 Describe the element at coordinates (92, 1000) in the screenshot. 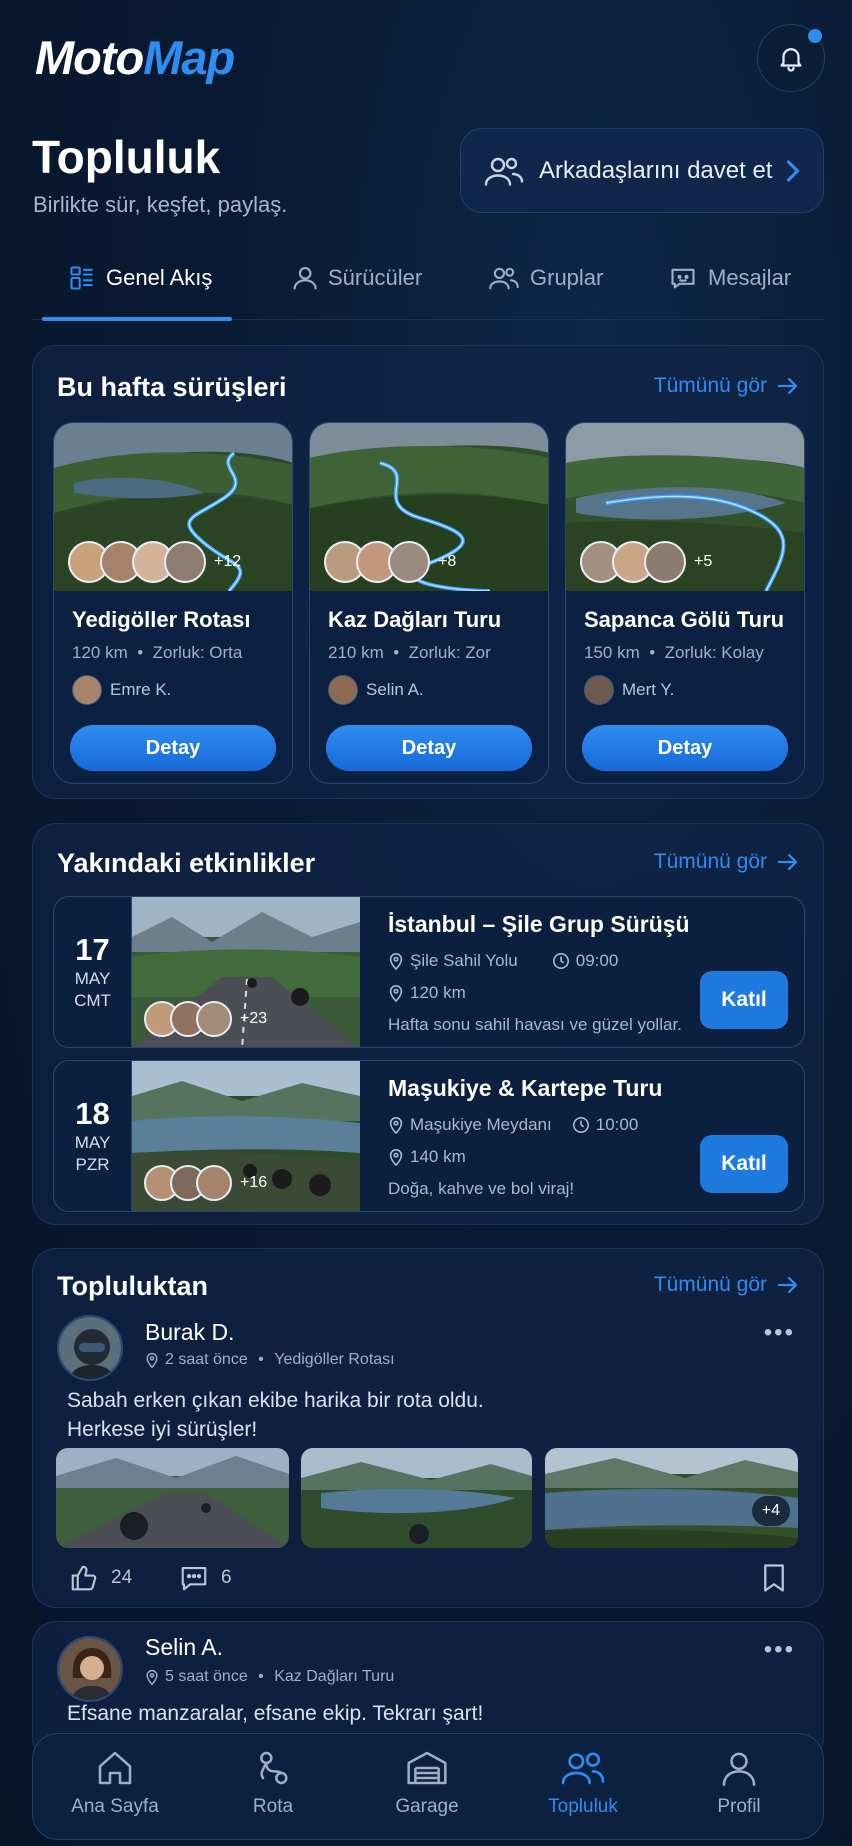

I see `event-weekday: CMT` at that location.